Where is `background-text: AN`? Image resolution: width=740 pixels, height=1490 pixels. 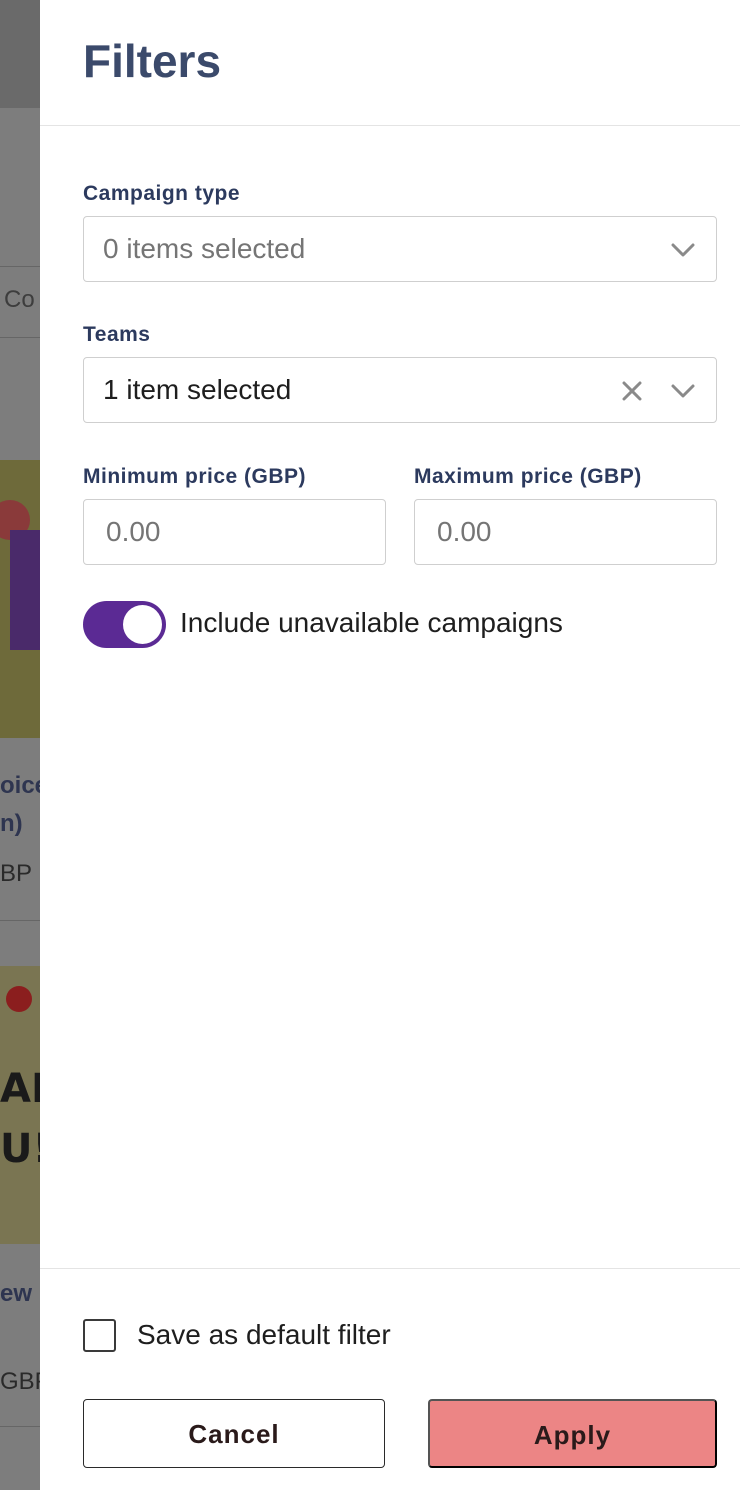 background-text: AN is located at coordinates (20, 1089).